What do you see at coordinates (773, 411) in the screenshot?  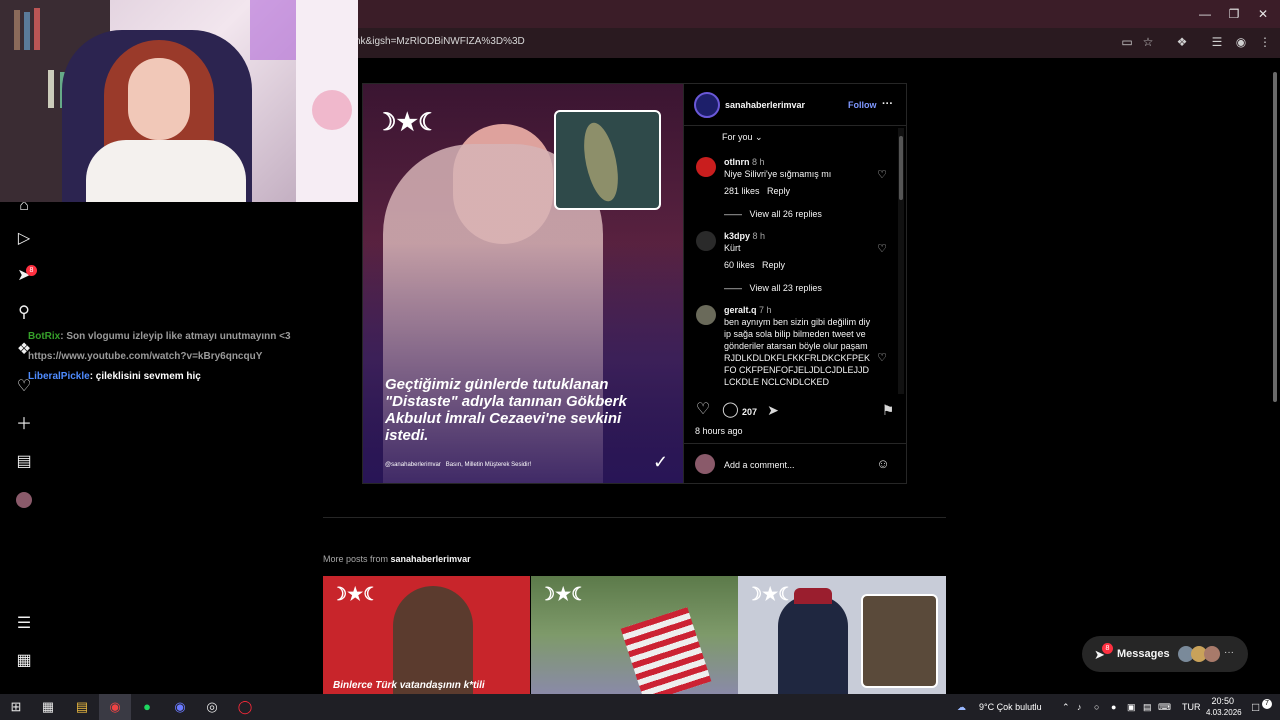 I see `share-icon: ➤` at bounding box center [773, 411].